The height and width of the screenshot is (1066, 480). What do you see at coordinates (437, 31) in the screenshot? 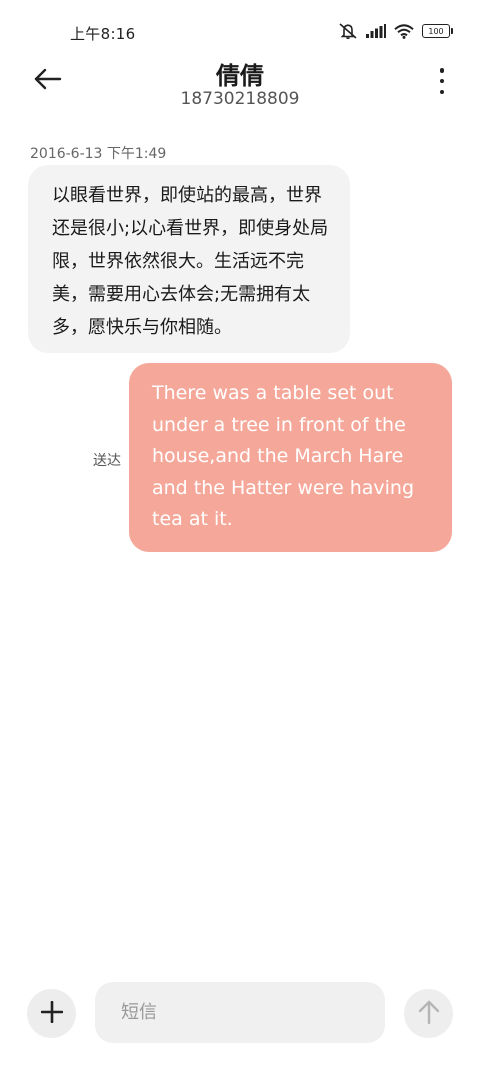
I see `battery-icon: 100` at bounding box center [437, 31].